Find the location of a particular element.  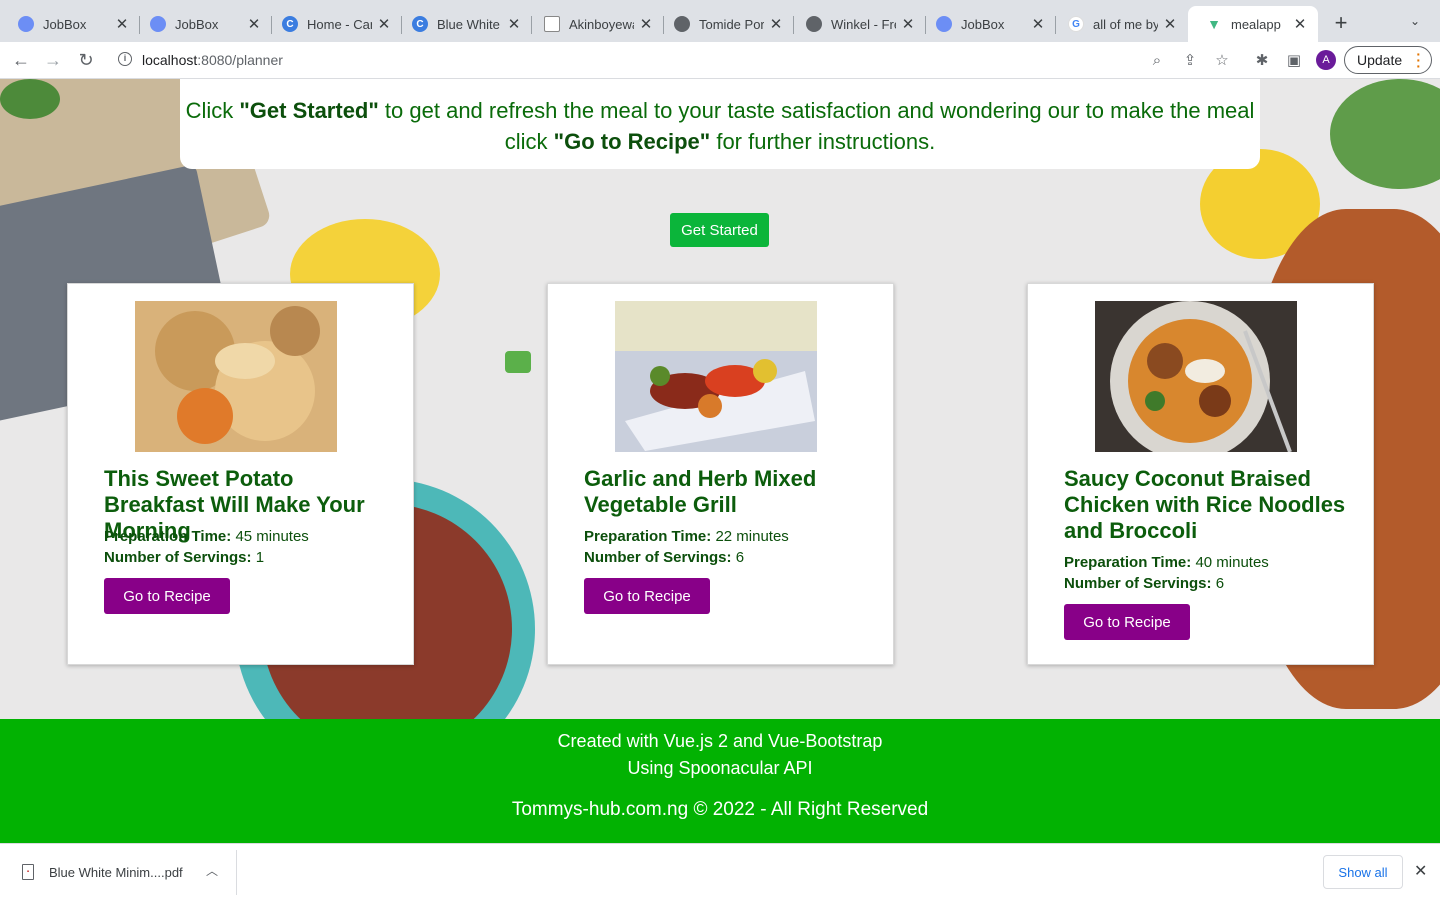

tab-title: all of me by is located at coordinates (1125, 24).